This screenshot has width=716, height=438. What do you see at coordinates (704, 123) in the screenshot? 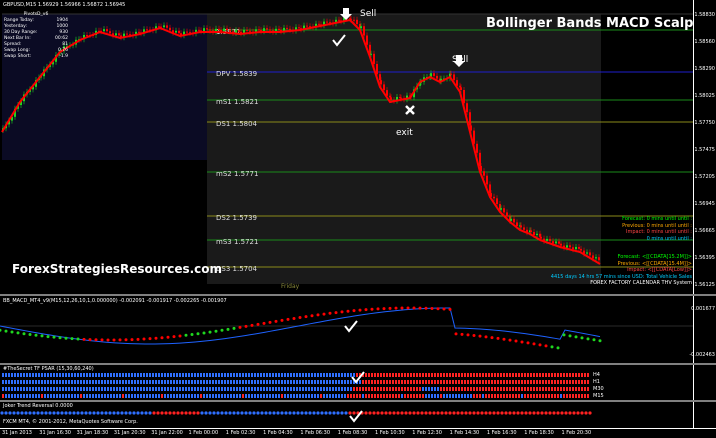
I see `price-tick: 1.57750` at bounding box center [704, 123].